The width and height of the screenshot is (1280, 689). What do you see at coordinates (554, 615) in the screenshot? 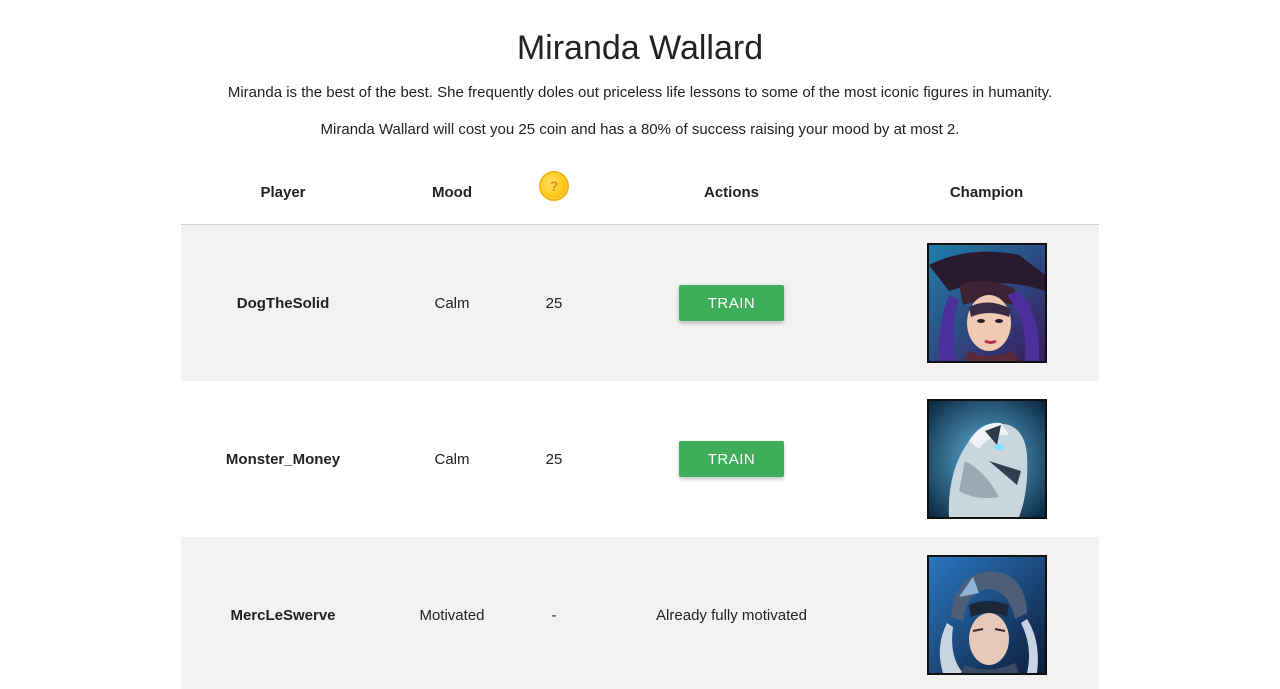
I see `training-cost: -` at bounding box center [554, 615].